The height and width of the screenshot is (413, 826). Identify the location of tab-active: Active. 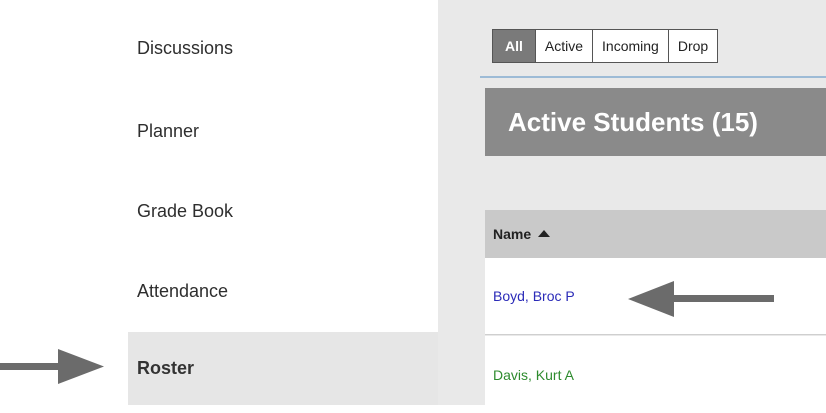
(564, 46).